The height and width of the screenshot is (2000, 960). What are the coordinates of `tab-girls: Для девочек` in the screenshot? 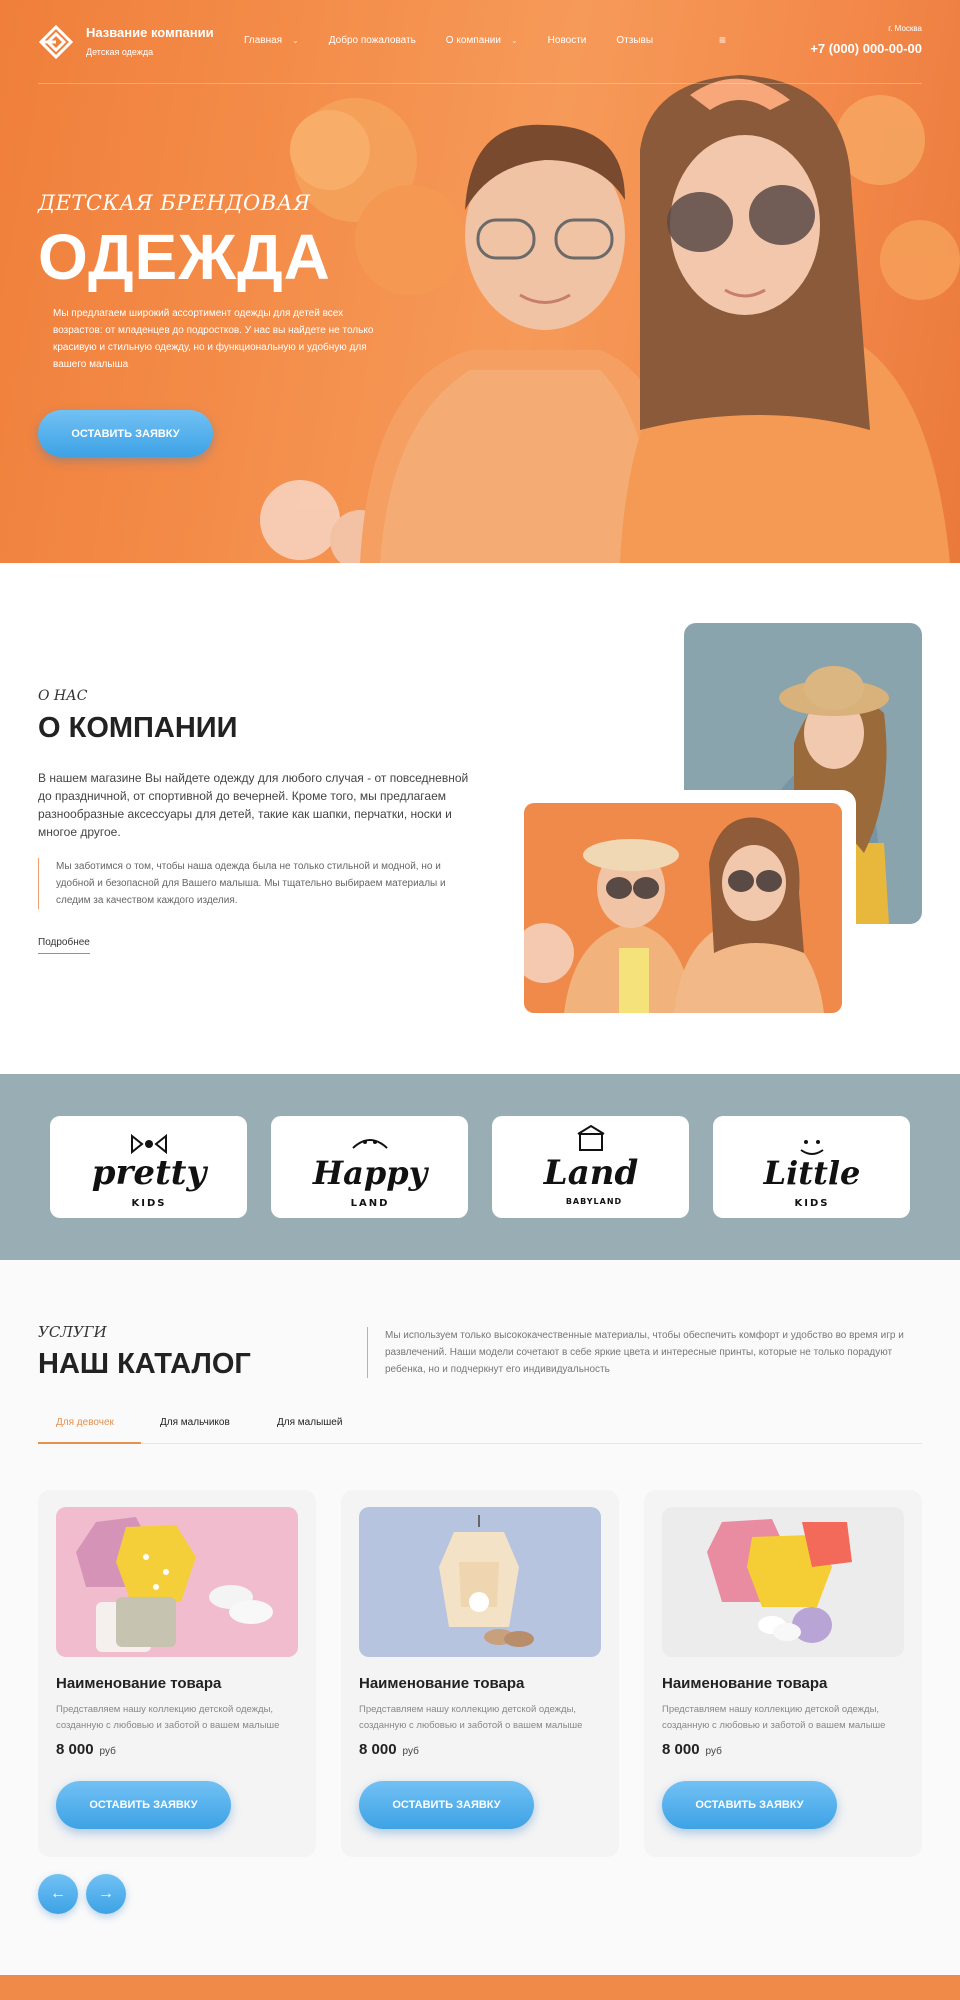 It's located at (85, 1422).